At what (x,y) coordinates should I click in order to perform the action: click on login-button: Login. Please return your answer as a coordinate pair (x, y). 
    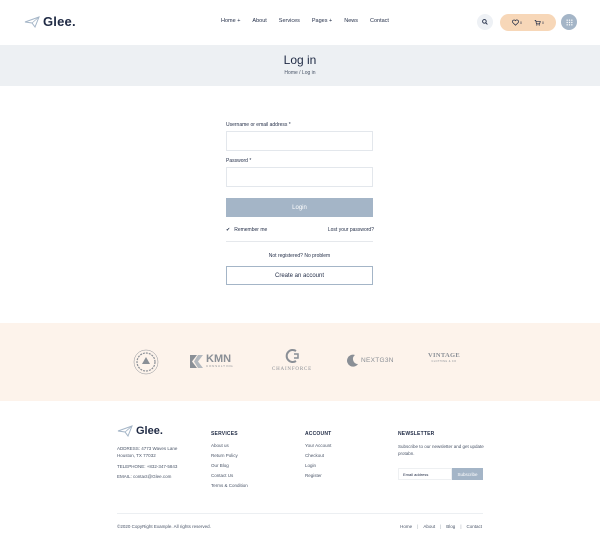
    Looking at the image, I should click on (299, 207).